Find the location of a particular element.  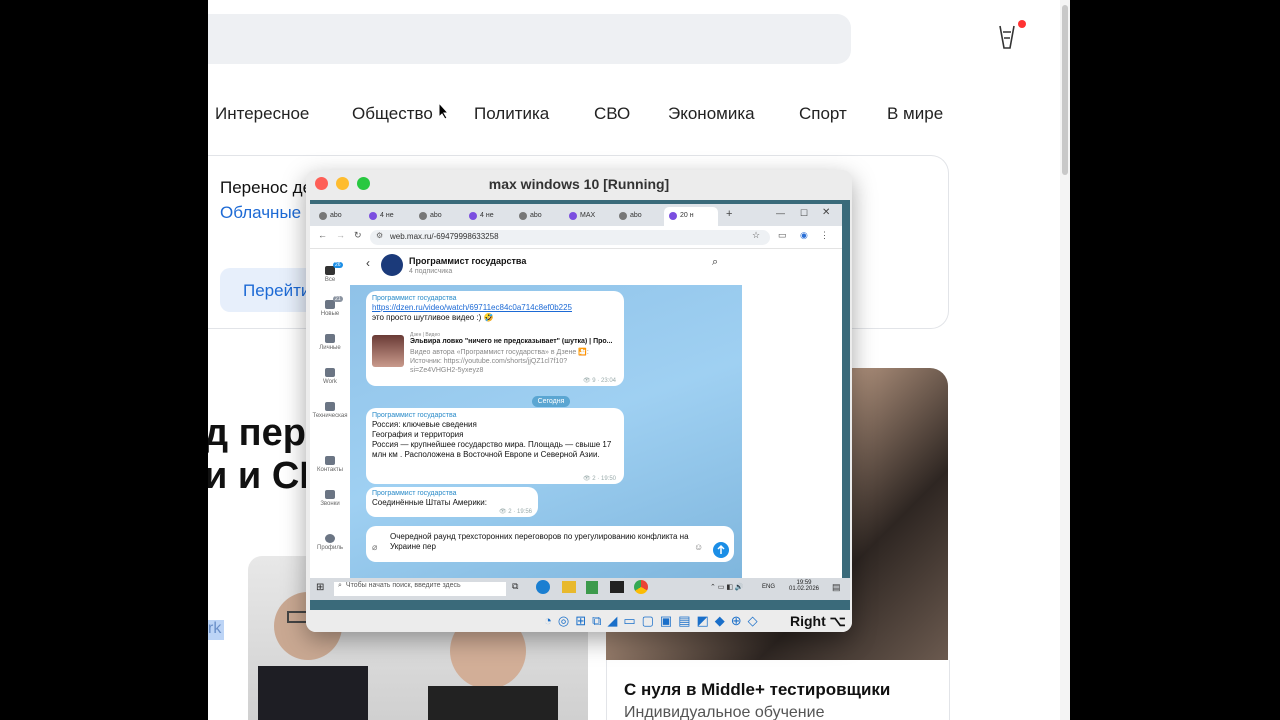

chat-subscribers: 4 подписчика is located at coordinates (431, 271).